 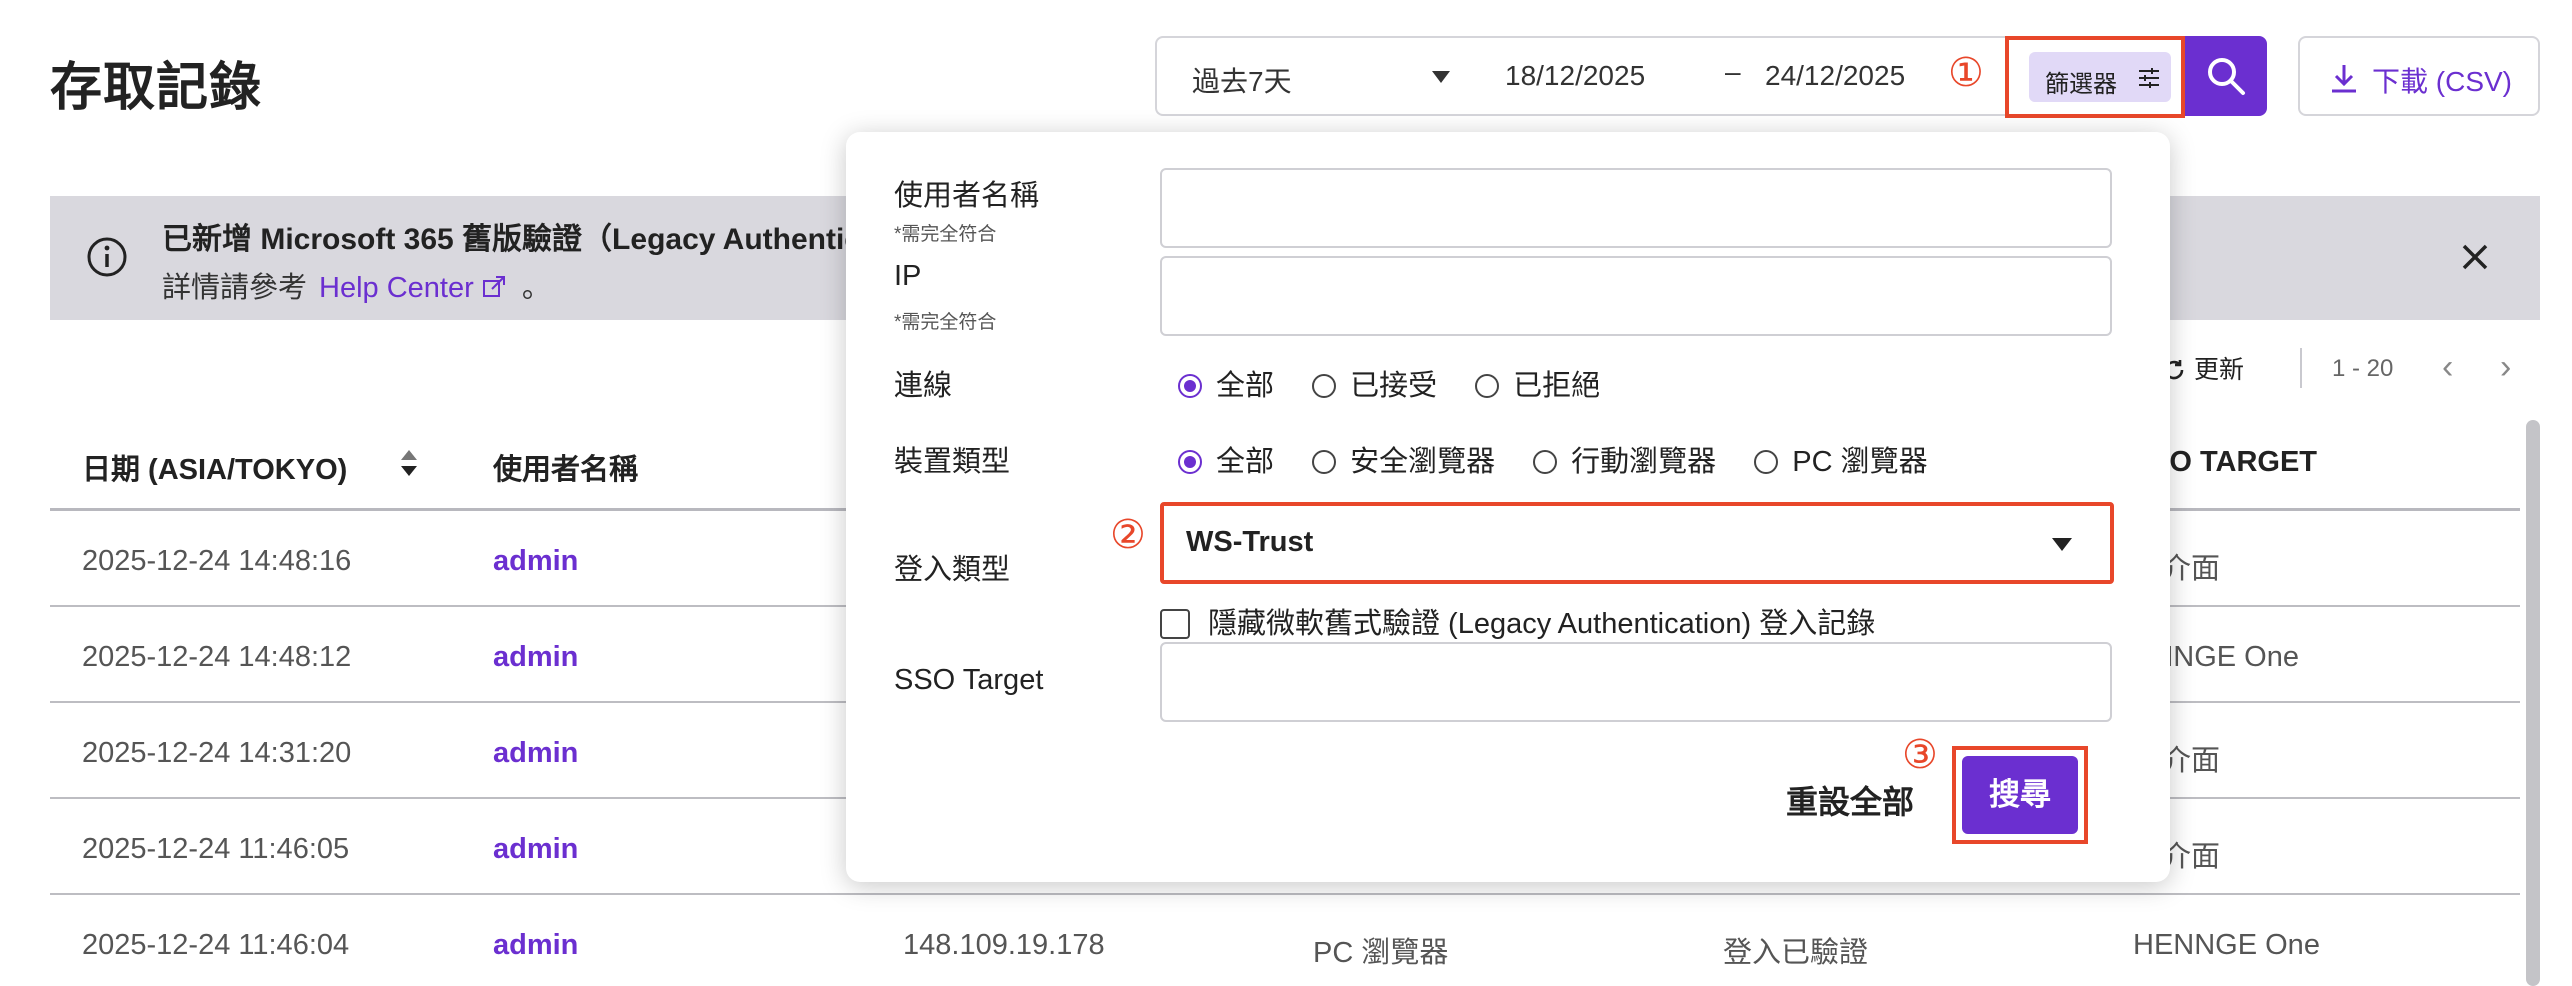 What do you see at coordinates (2363, 368) in the screenshot?
I see `page-range: 1 - 20` at bounding box center [2363, 368].